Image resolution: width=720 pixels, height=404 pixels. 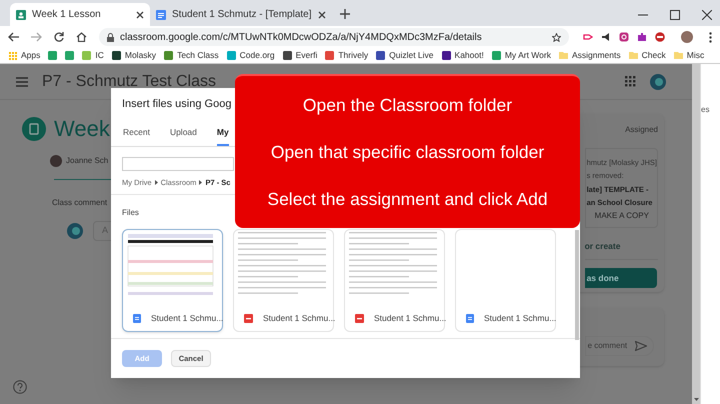 What do you see at coordinates (22, 81) in the screenshot?
I see `menu-icon` at bounding box center [22, 81].